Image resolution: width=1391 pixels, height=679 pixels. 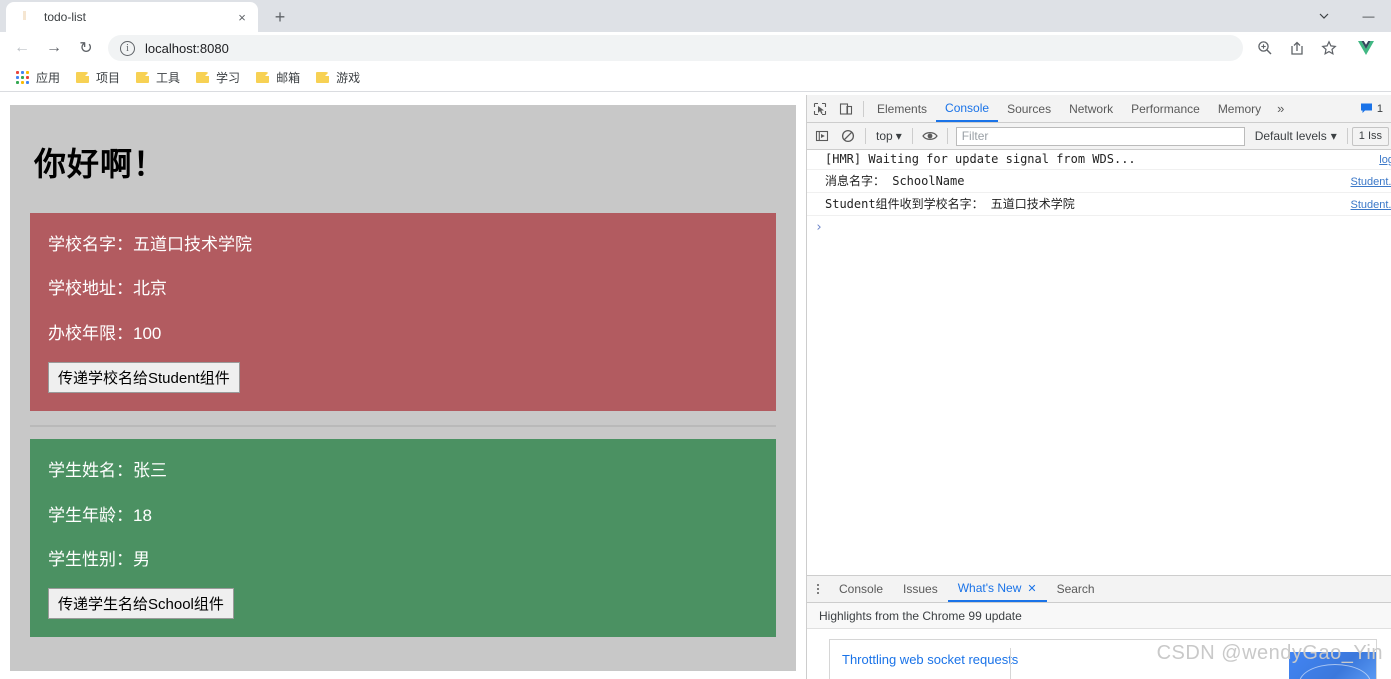 I want to click on address-bar: i localhost:8080, so click(x=675, y=48).